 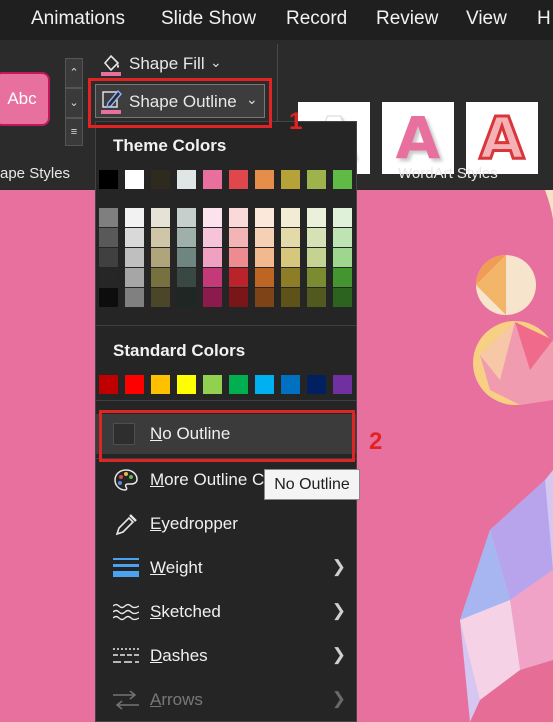 What do you see at coordinates (338, 698) in the screenshot?
I see `chevron-right-icon: ❯` at bounding box center [338, 698].